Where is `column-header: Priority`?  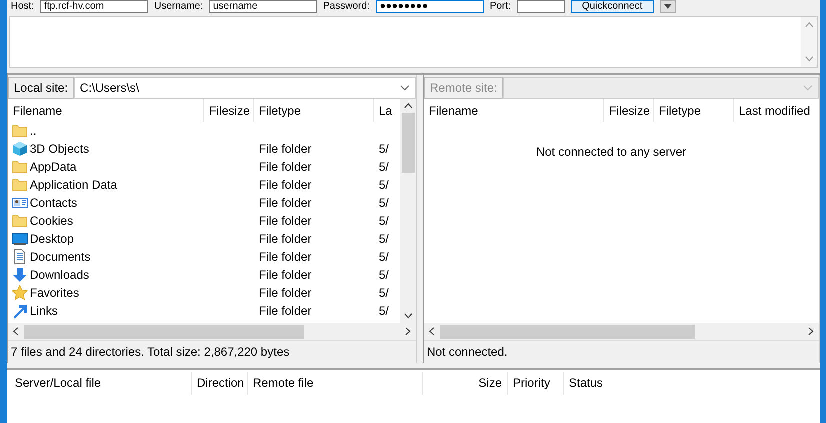
column-header: Priority is located at coordinates (536, 383).